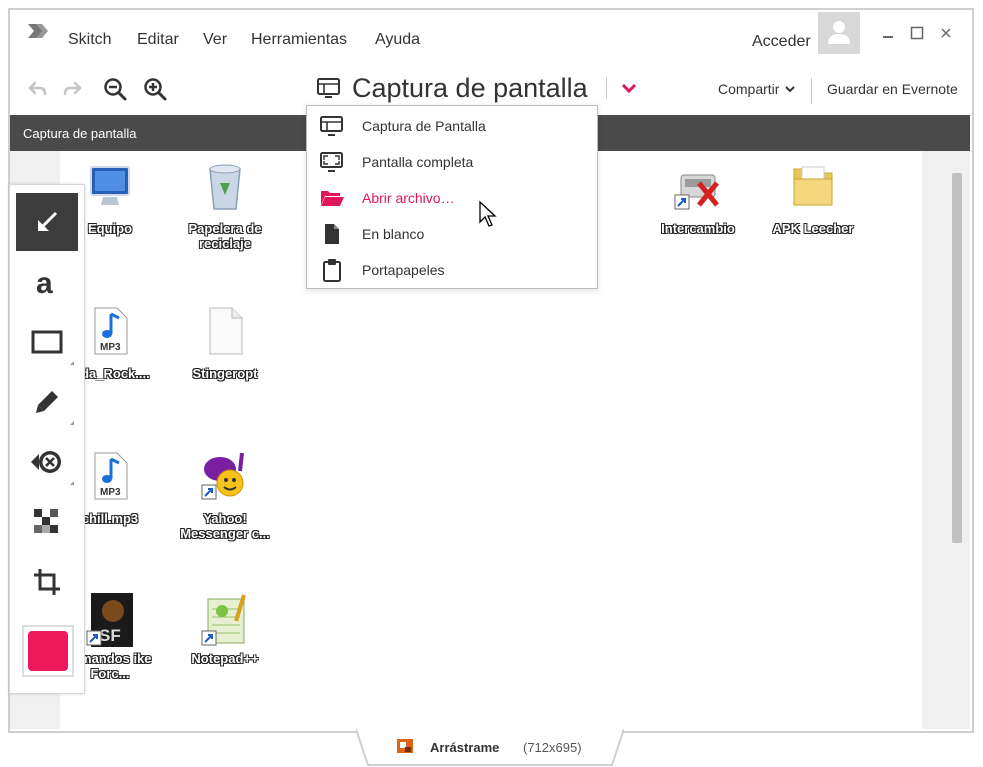 Image resolution: width=983 pixels, height=767 pixels. What do you see at coordinates (488, 213) in the screenshot?
I see `mouse-cursor-icon` at bounding box center [488, 213].